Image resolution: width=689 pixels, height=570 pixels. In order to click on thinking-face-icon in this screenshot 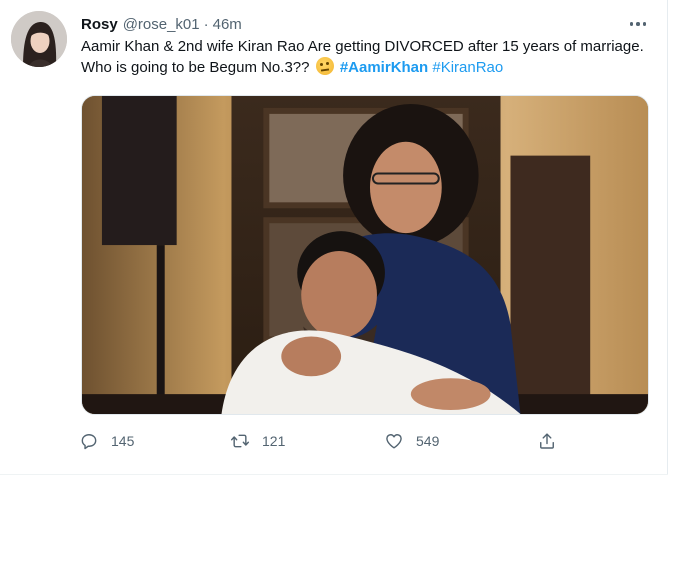, I will do `click(324, 66)`.